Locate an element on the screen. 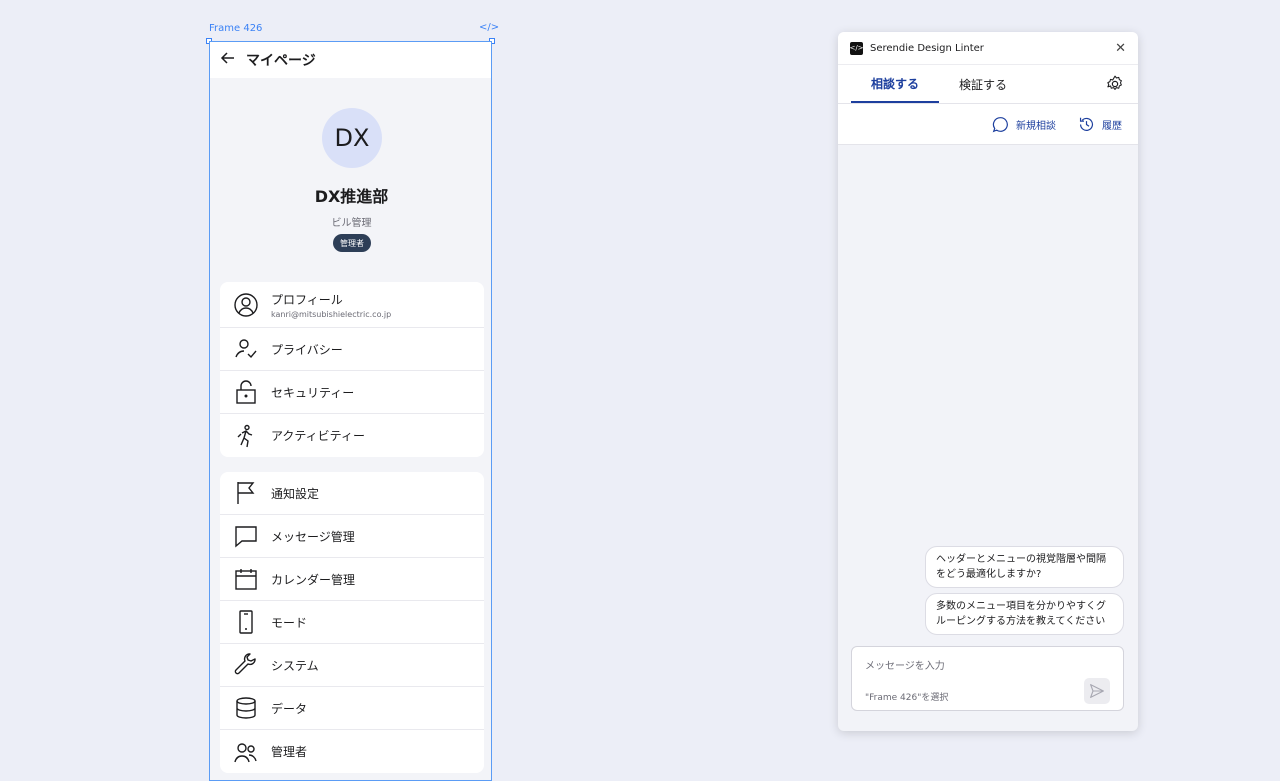 The width and height of the screenshot is (1280, 781). plugin-name: Serendie Design Linter is located at coordinates (927, 48).